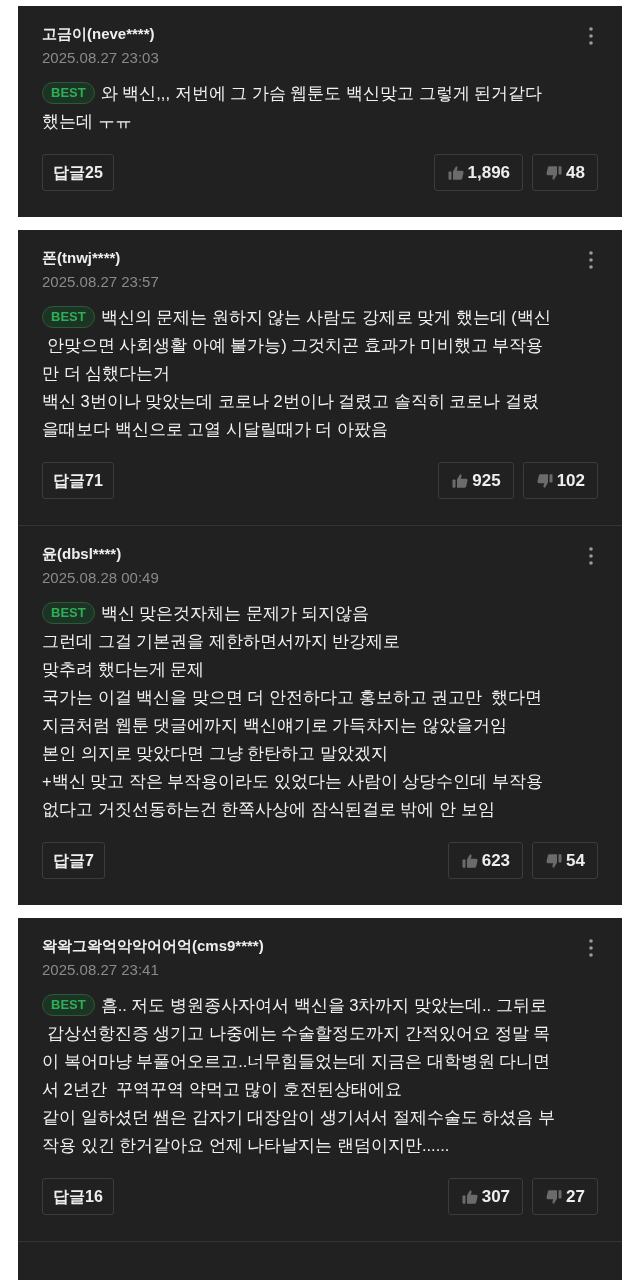  What do you see at coordinates (82, 554) in the screenshot?
I see `author-name: 윤(dbsl****)` at bounding box center [82, 554].